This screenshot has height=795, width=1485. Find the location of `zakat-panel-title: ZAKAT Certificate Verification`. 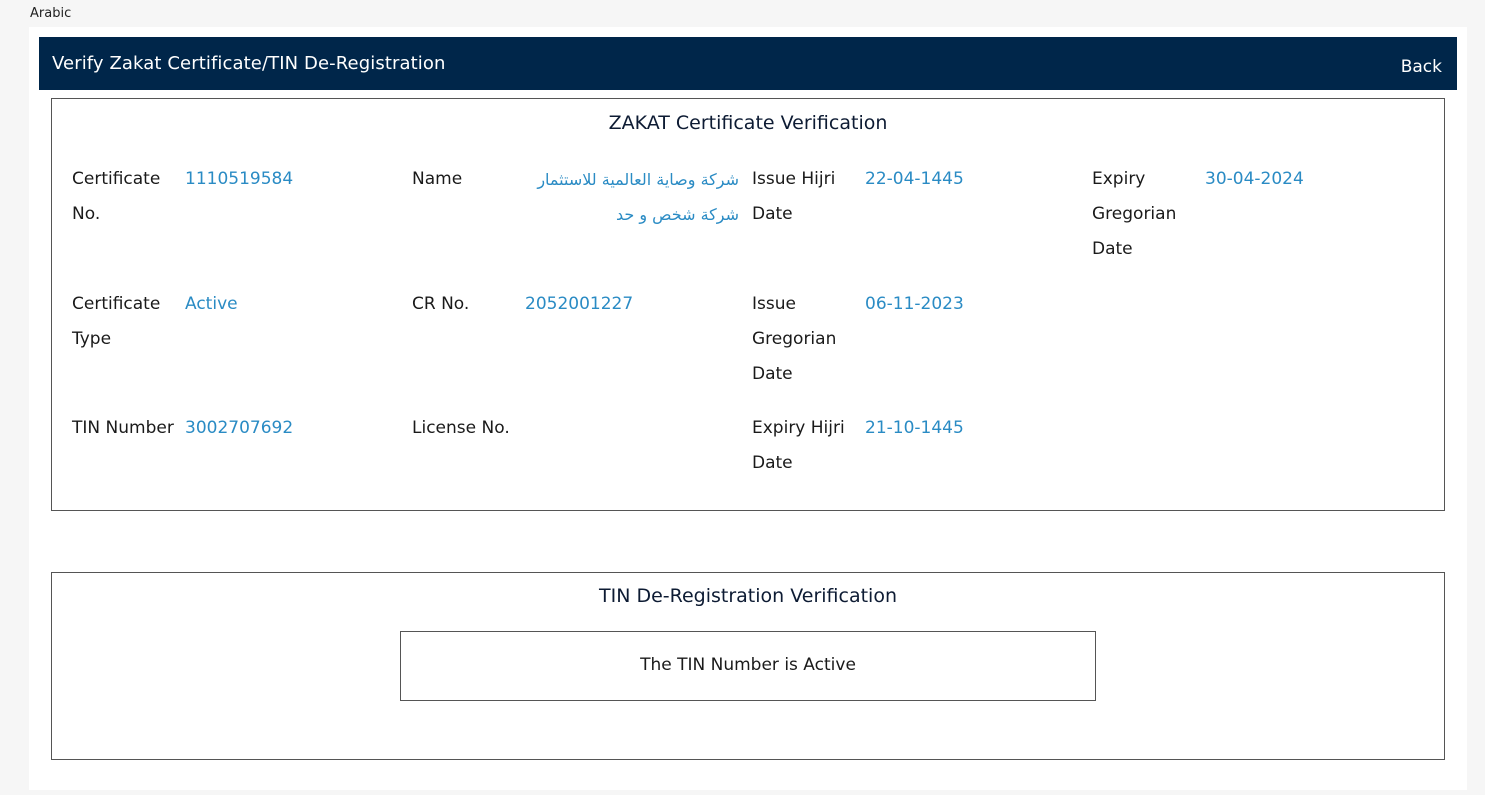

zakat-panel-title: ZAKAT Certificate Verification is located at coordinates (748, 123).